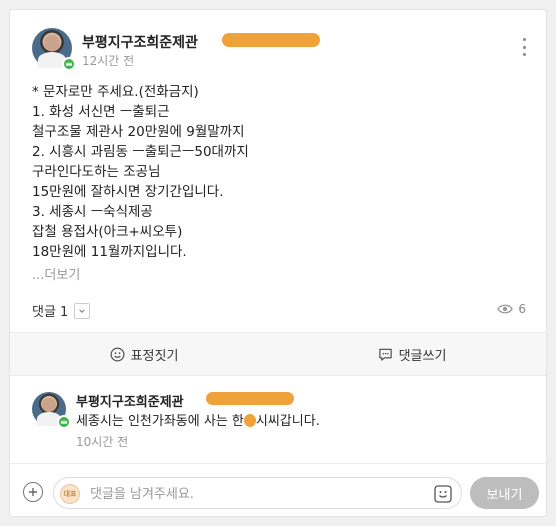  I want to click on chevron-down-icon, so click(82, 310).